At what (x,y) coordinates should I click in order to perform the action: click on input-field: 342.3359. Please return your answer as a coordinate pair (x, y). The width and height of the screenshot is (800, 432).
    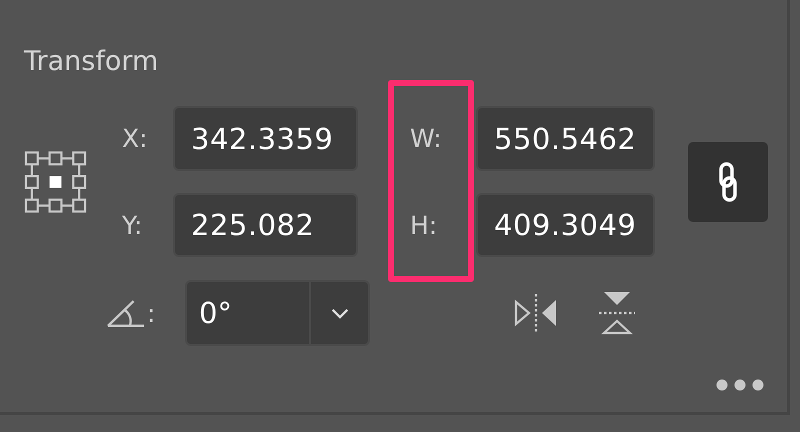
    Looking at the image, I should click on (265, 138).